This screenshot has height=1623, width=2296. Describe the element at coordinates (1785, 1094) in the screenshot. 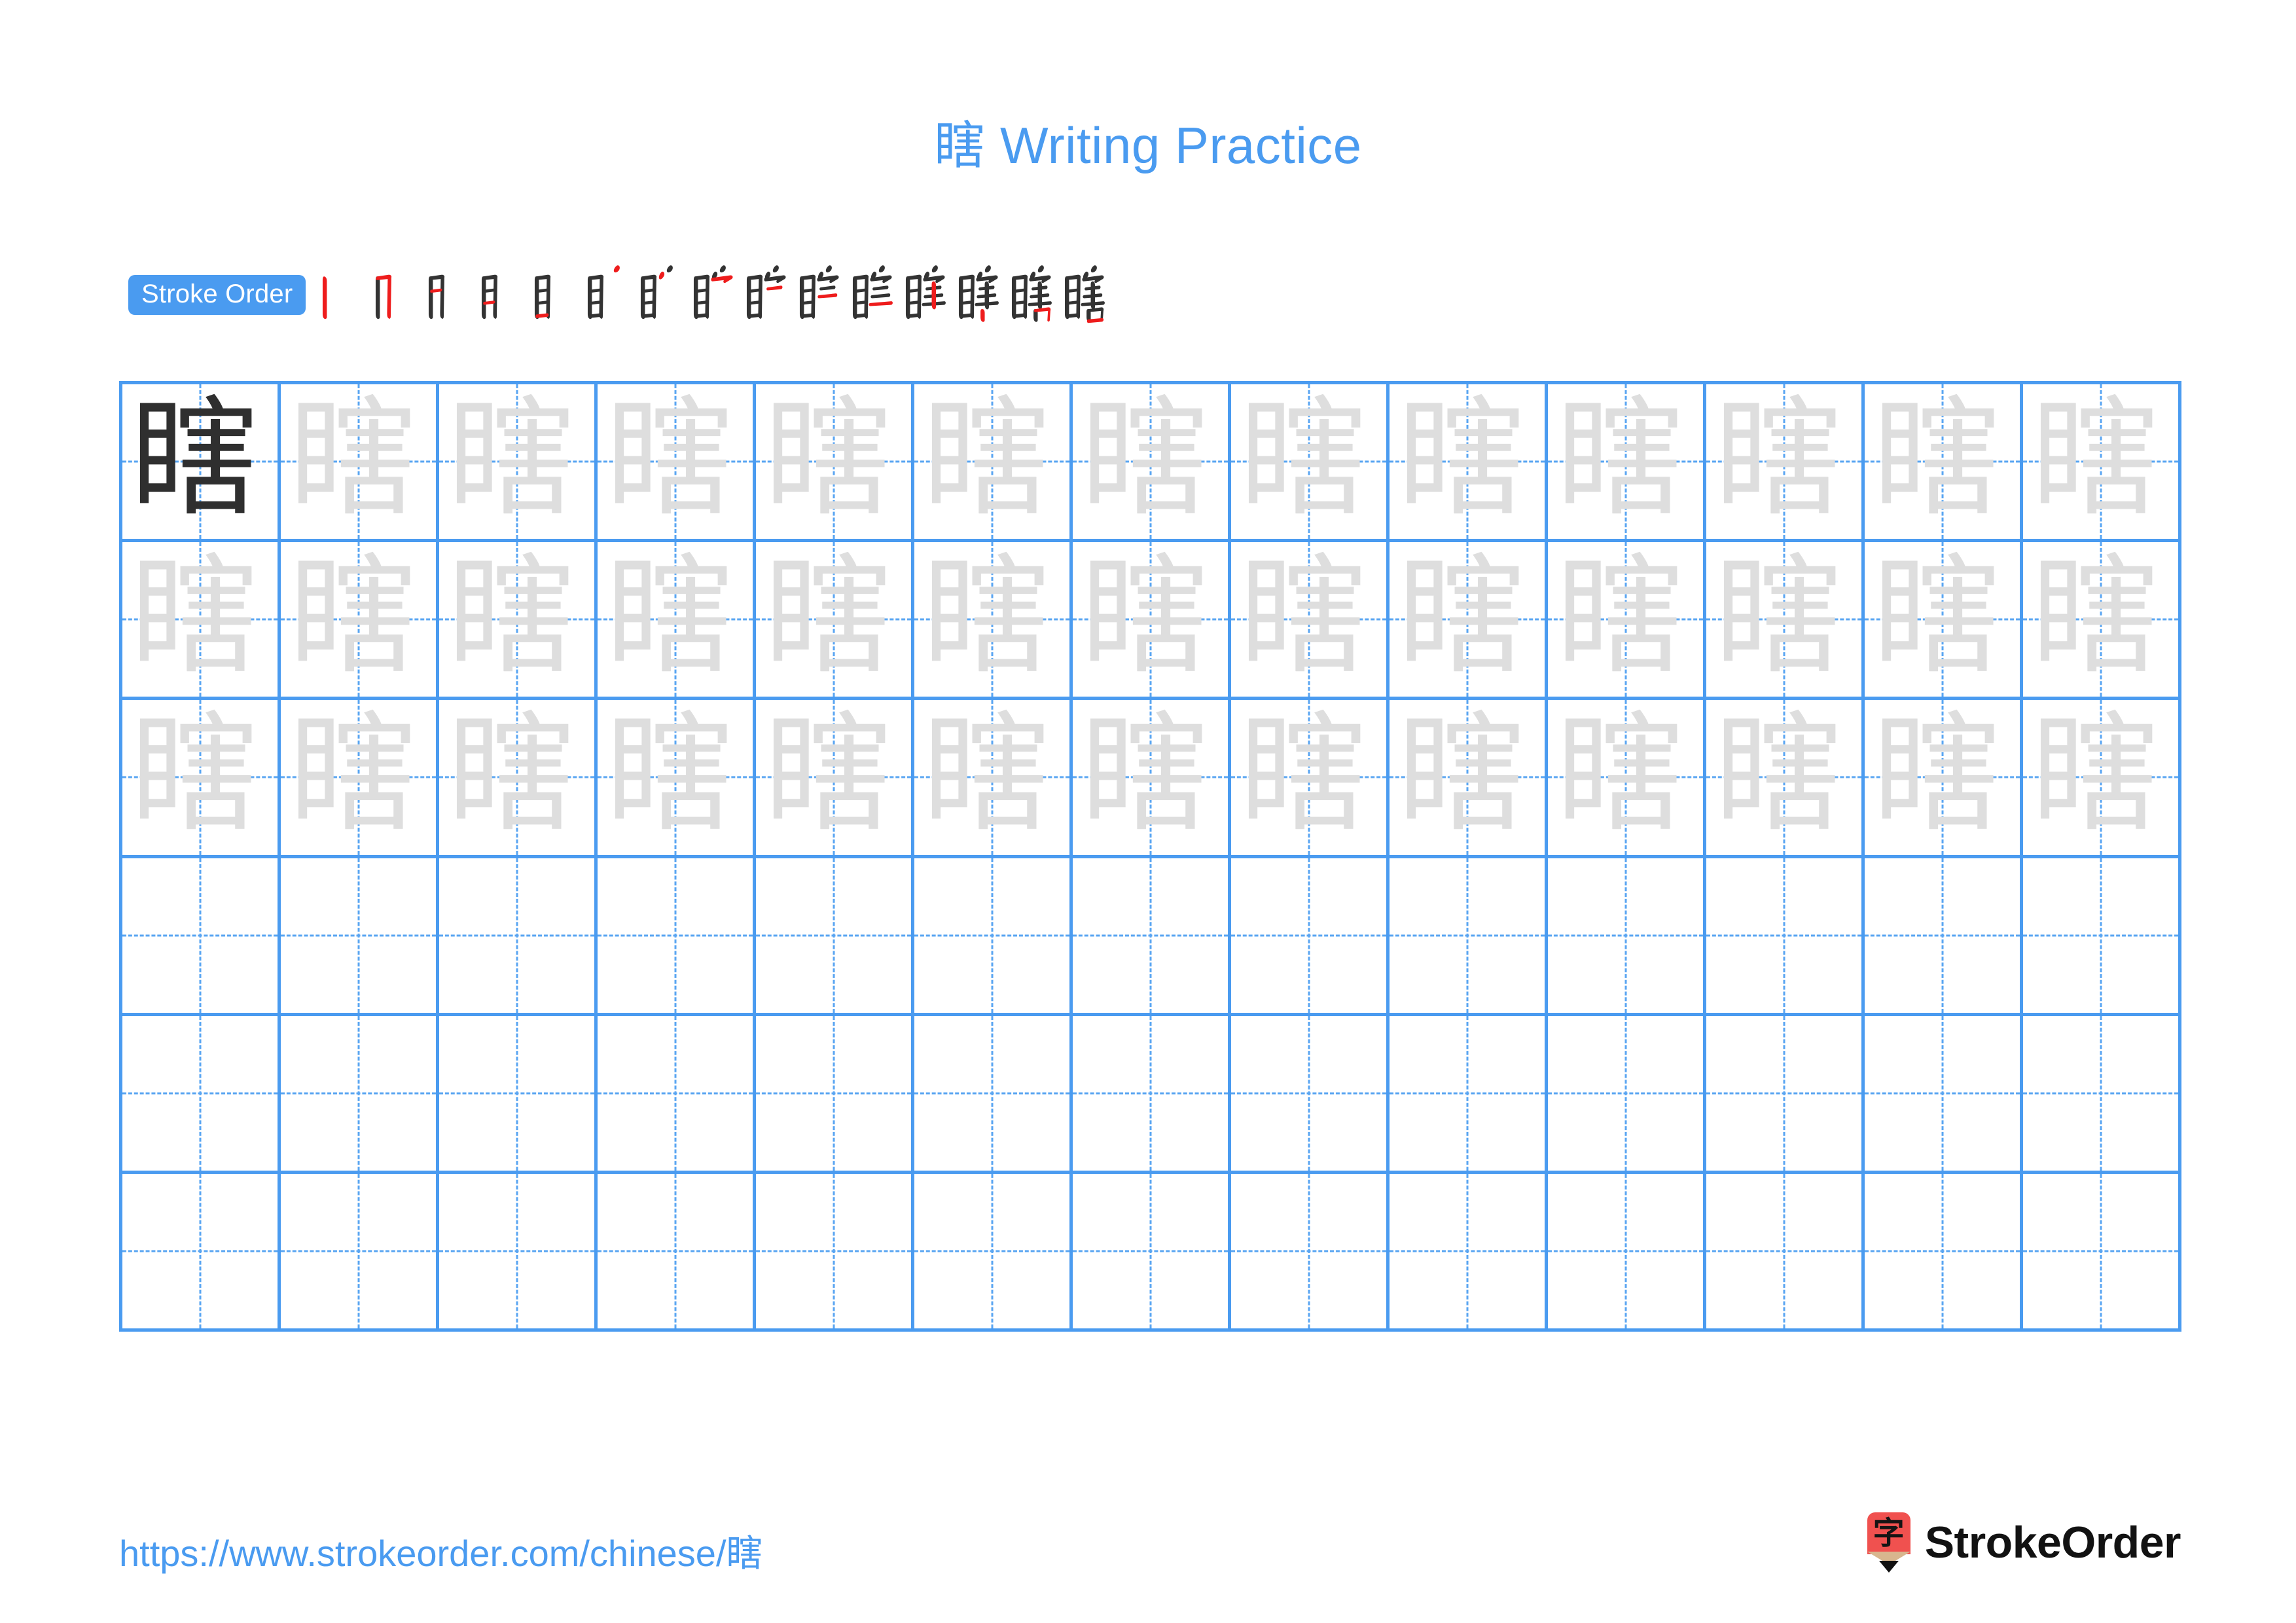

I see `grid-cell-r5-c11` at that location.